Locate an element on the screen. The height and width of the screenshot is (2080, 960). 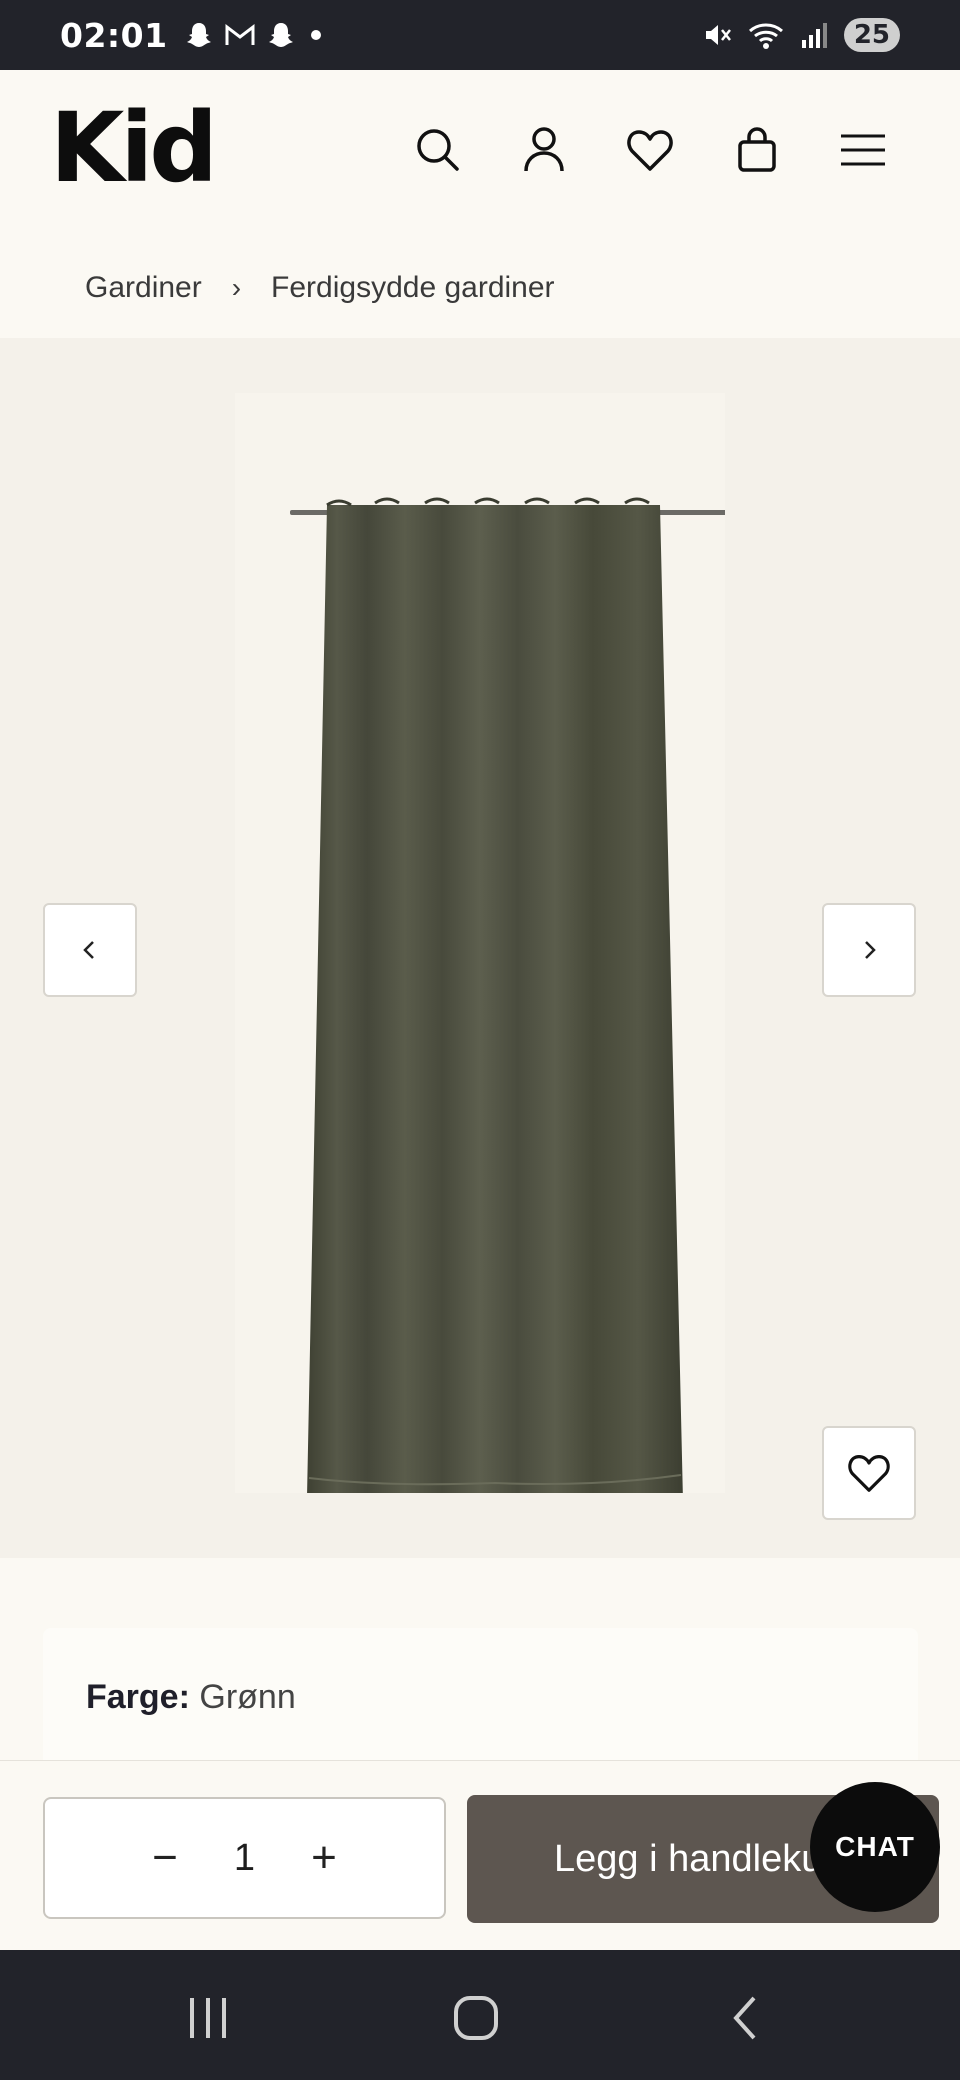
wifi-icon is located at coordinates (765, 36).